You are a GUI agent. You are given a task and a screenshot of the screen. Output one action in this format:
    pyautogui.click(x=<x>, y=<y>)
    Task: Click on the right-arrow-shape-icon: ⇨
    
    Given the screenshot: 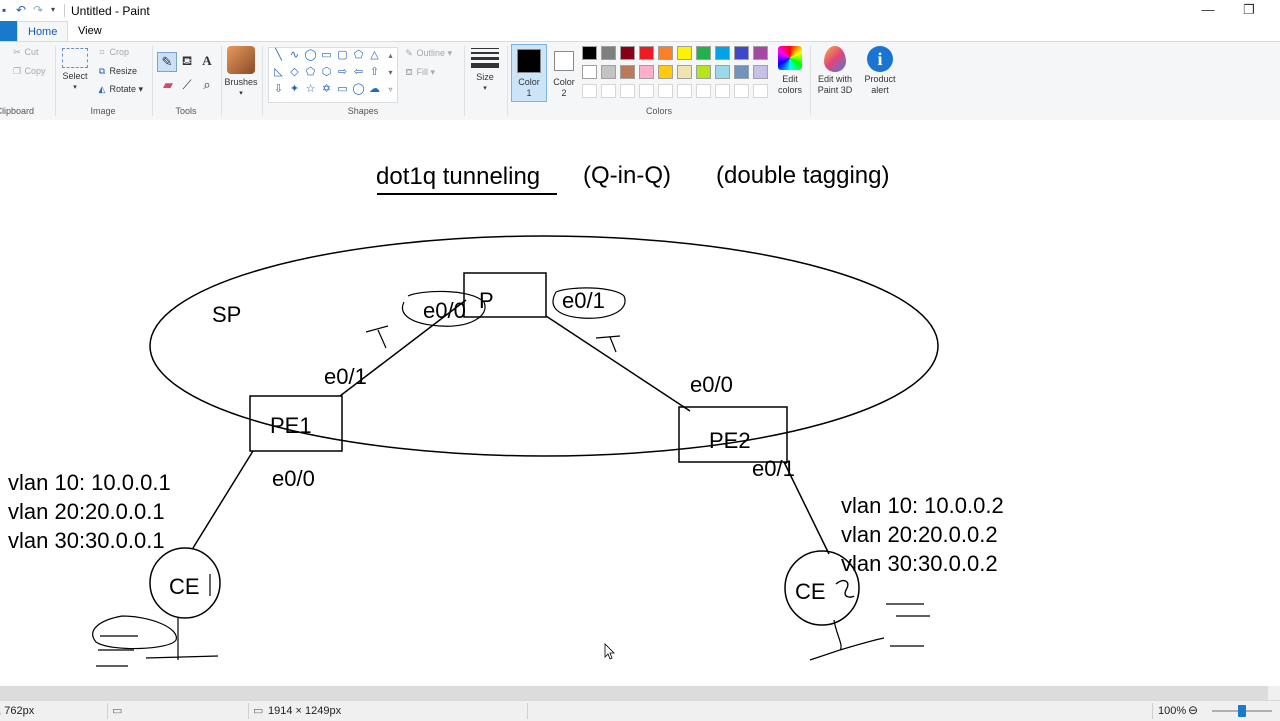 What is the action you would take?
    pyautogui.click(x=342, y=72)
    